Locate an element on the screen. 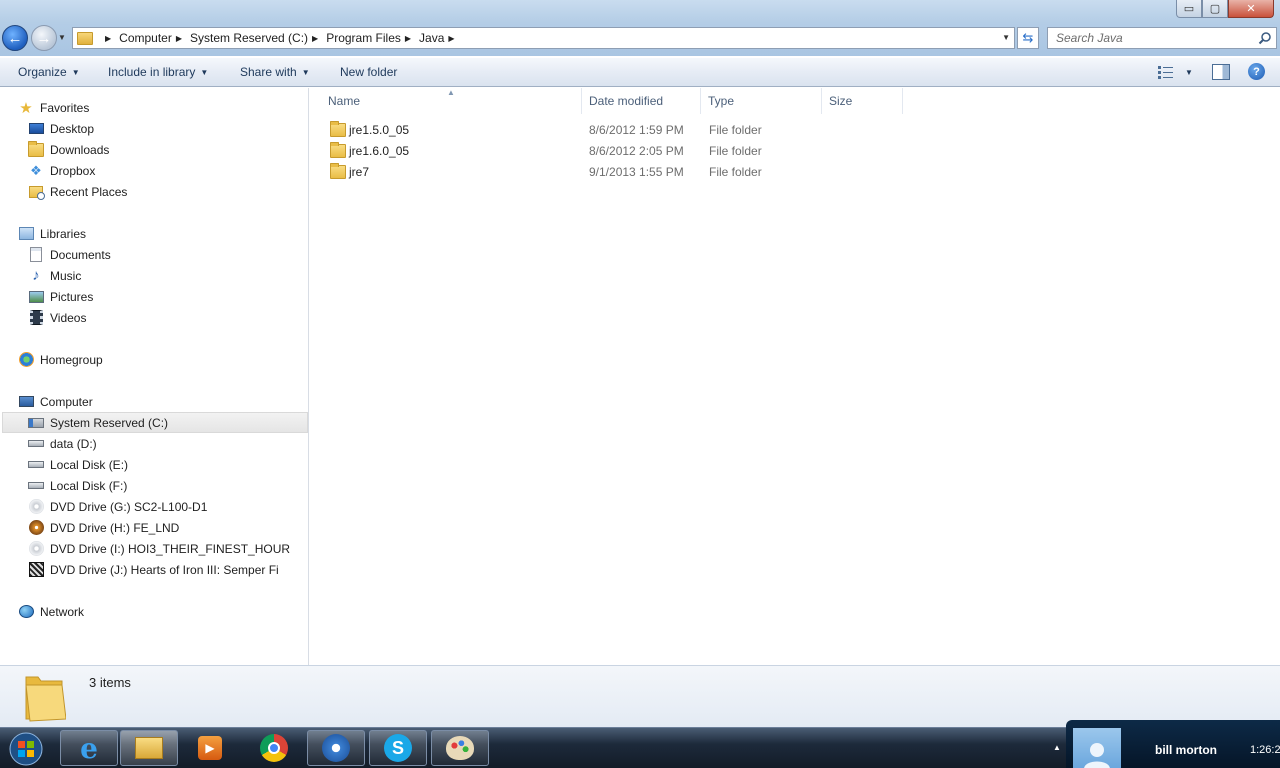  nav-item-drive-c: System Reserved (C:) is located at coordinates (155, 422).